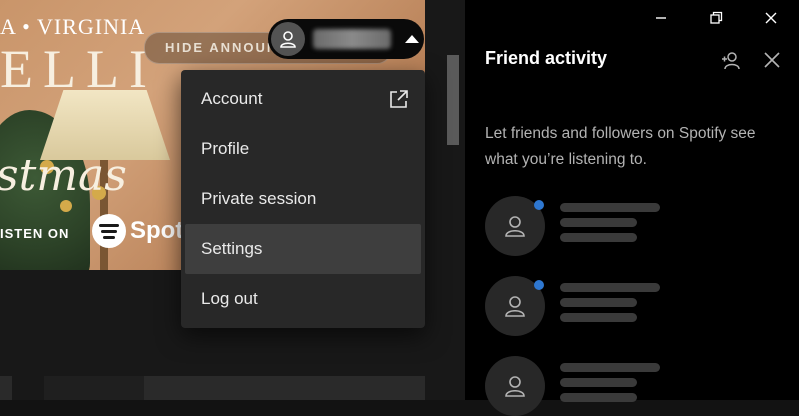  I want to click on banner-listen-text: ISTEN ON, so click(35, 233).